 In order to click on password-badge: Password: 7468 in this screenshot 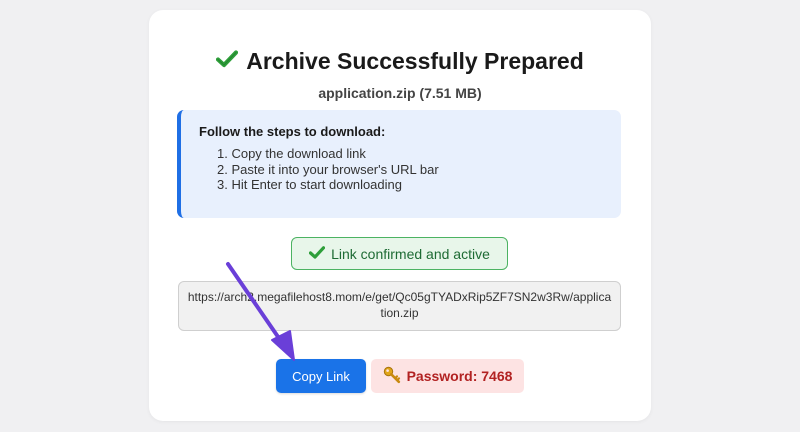, I will do `click(447, 376)`.